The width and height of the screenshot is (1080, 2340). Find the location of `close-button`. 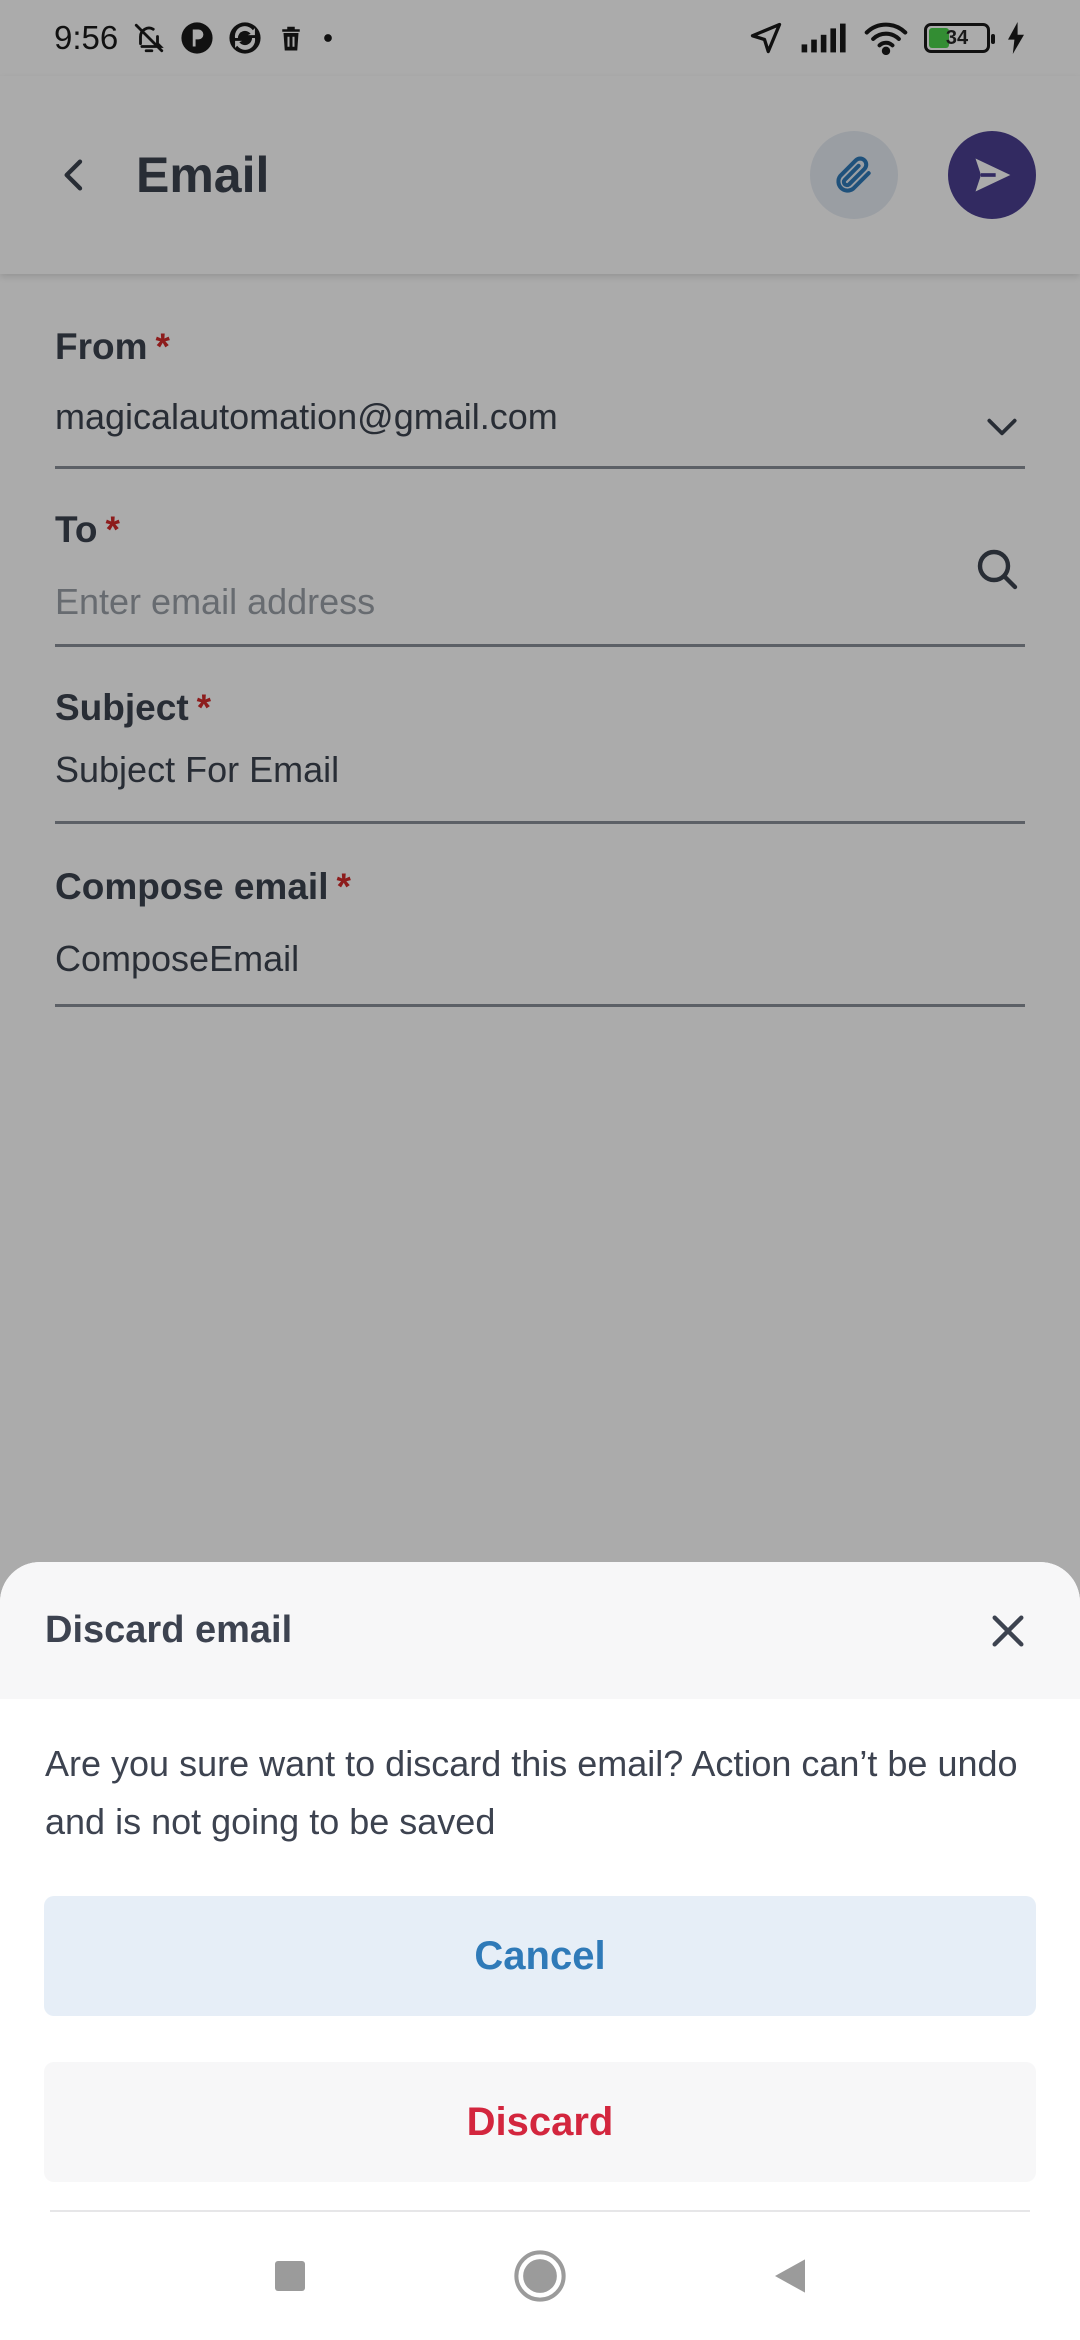

close-button is located at coordinates (1008, 1631).